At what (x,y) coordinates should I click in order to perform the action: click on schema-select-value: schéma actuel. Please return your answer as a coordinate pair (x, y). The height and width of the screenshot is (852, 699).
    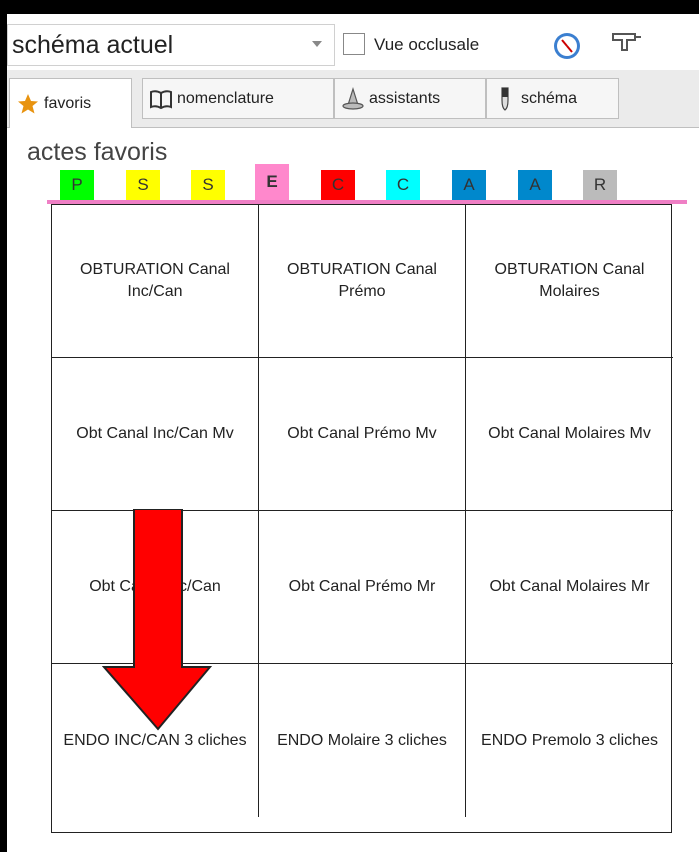
    Looking at the image, I should click on (93, 45).